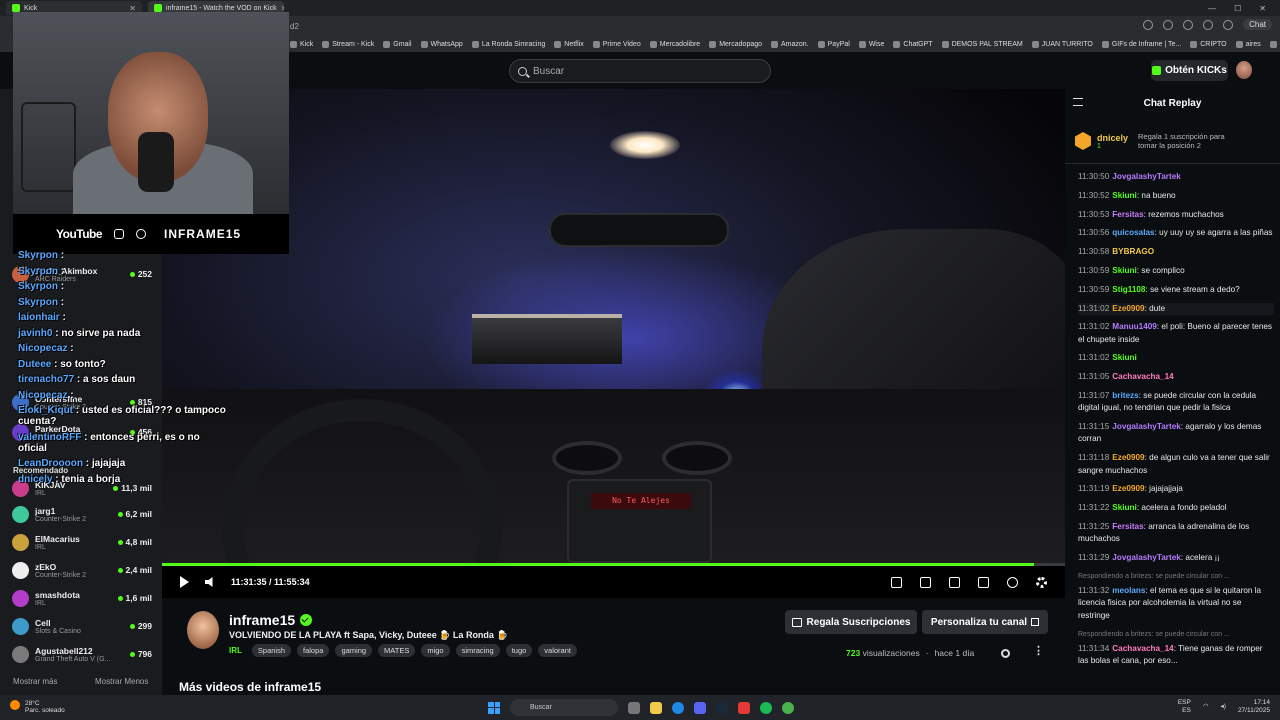 The image size is (1280, 720). What do you see at coordinates (1012, 582) in the screenshot?
I see `playback-speed-icon` at bounding box center [1012, 582].